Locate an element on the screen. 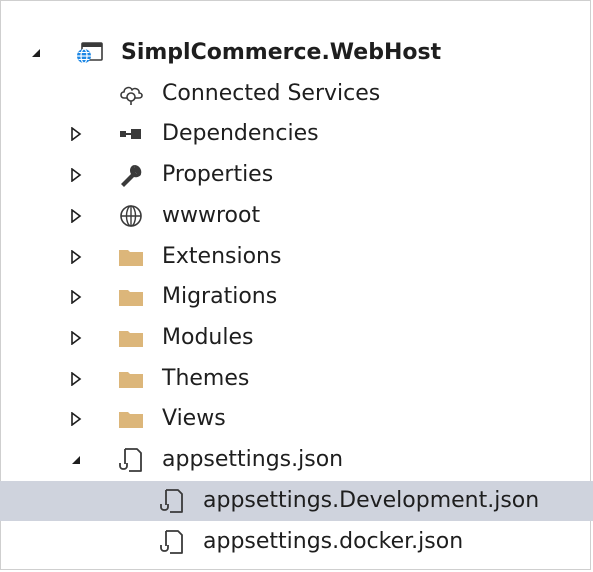 The height and width of the screenshot is (572, 593). tree-node-wwwroot: wwwroot is located at coordinates (296, 216).